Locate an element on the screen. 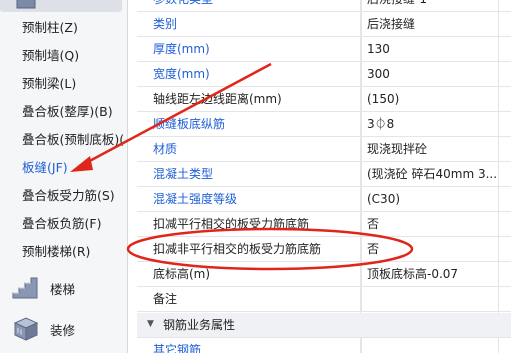 The image size is (511, 353). property-name: 类别 is located at coordinates (165, 24).